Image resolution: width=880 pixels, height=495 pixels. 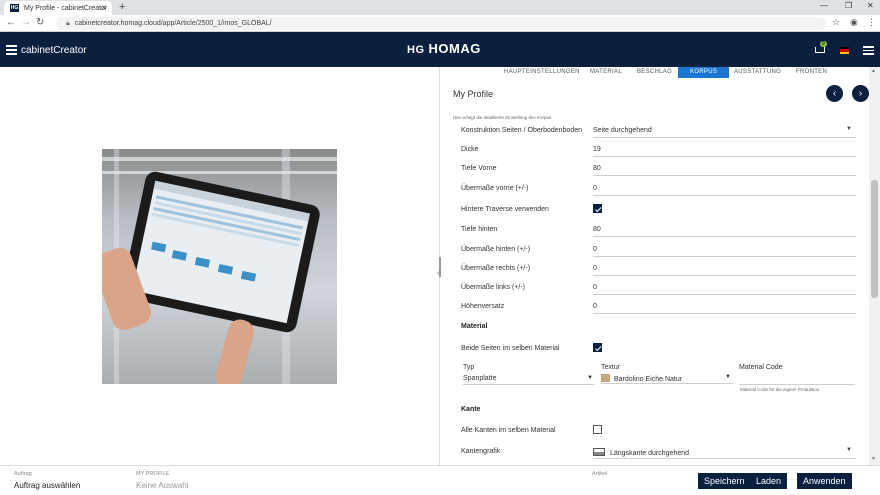 I want to click on field-dicke: Dicke 19, so click(x=658, y=155).